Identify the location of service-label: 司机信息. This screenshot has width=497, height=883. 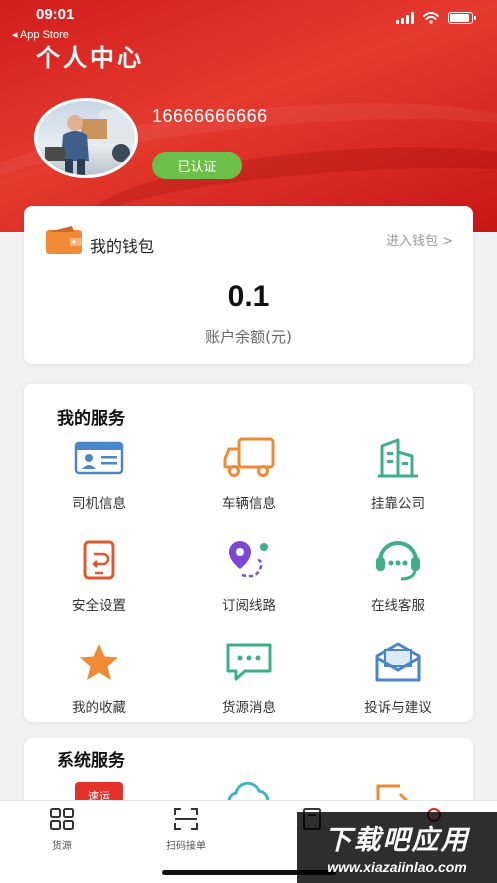
(99, 504).